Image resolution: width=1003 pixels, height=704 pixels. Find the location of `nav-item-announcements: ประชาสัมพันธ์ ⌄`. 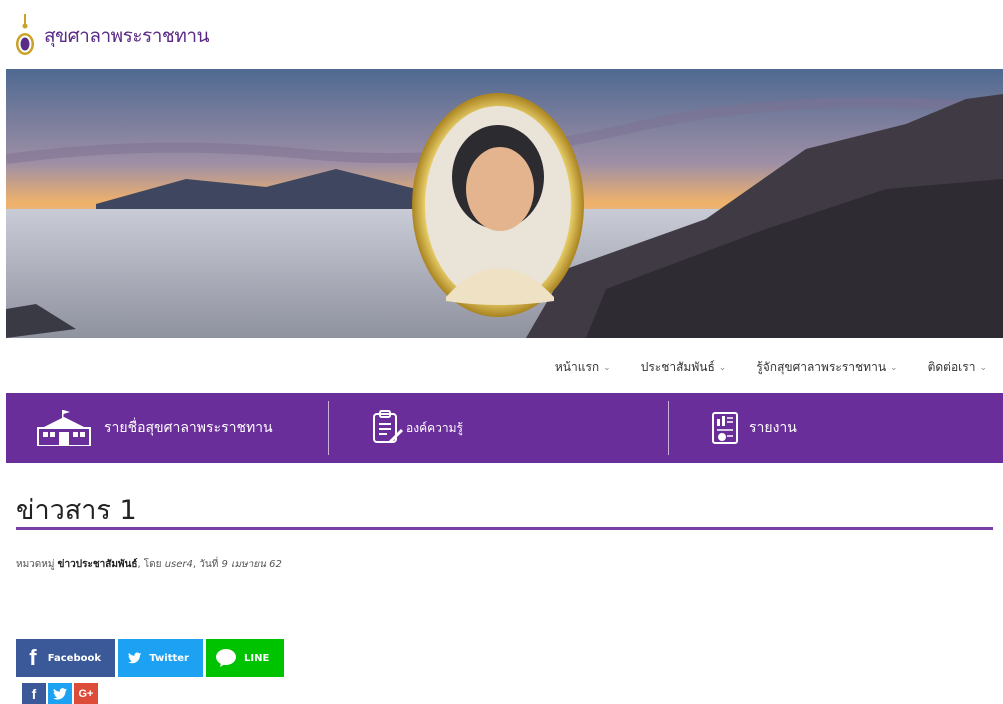

nav-item-announcements: ประชาสัมพันธ์ ⌄ is located at coordinates (677, 367).